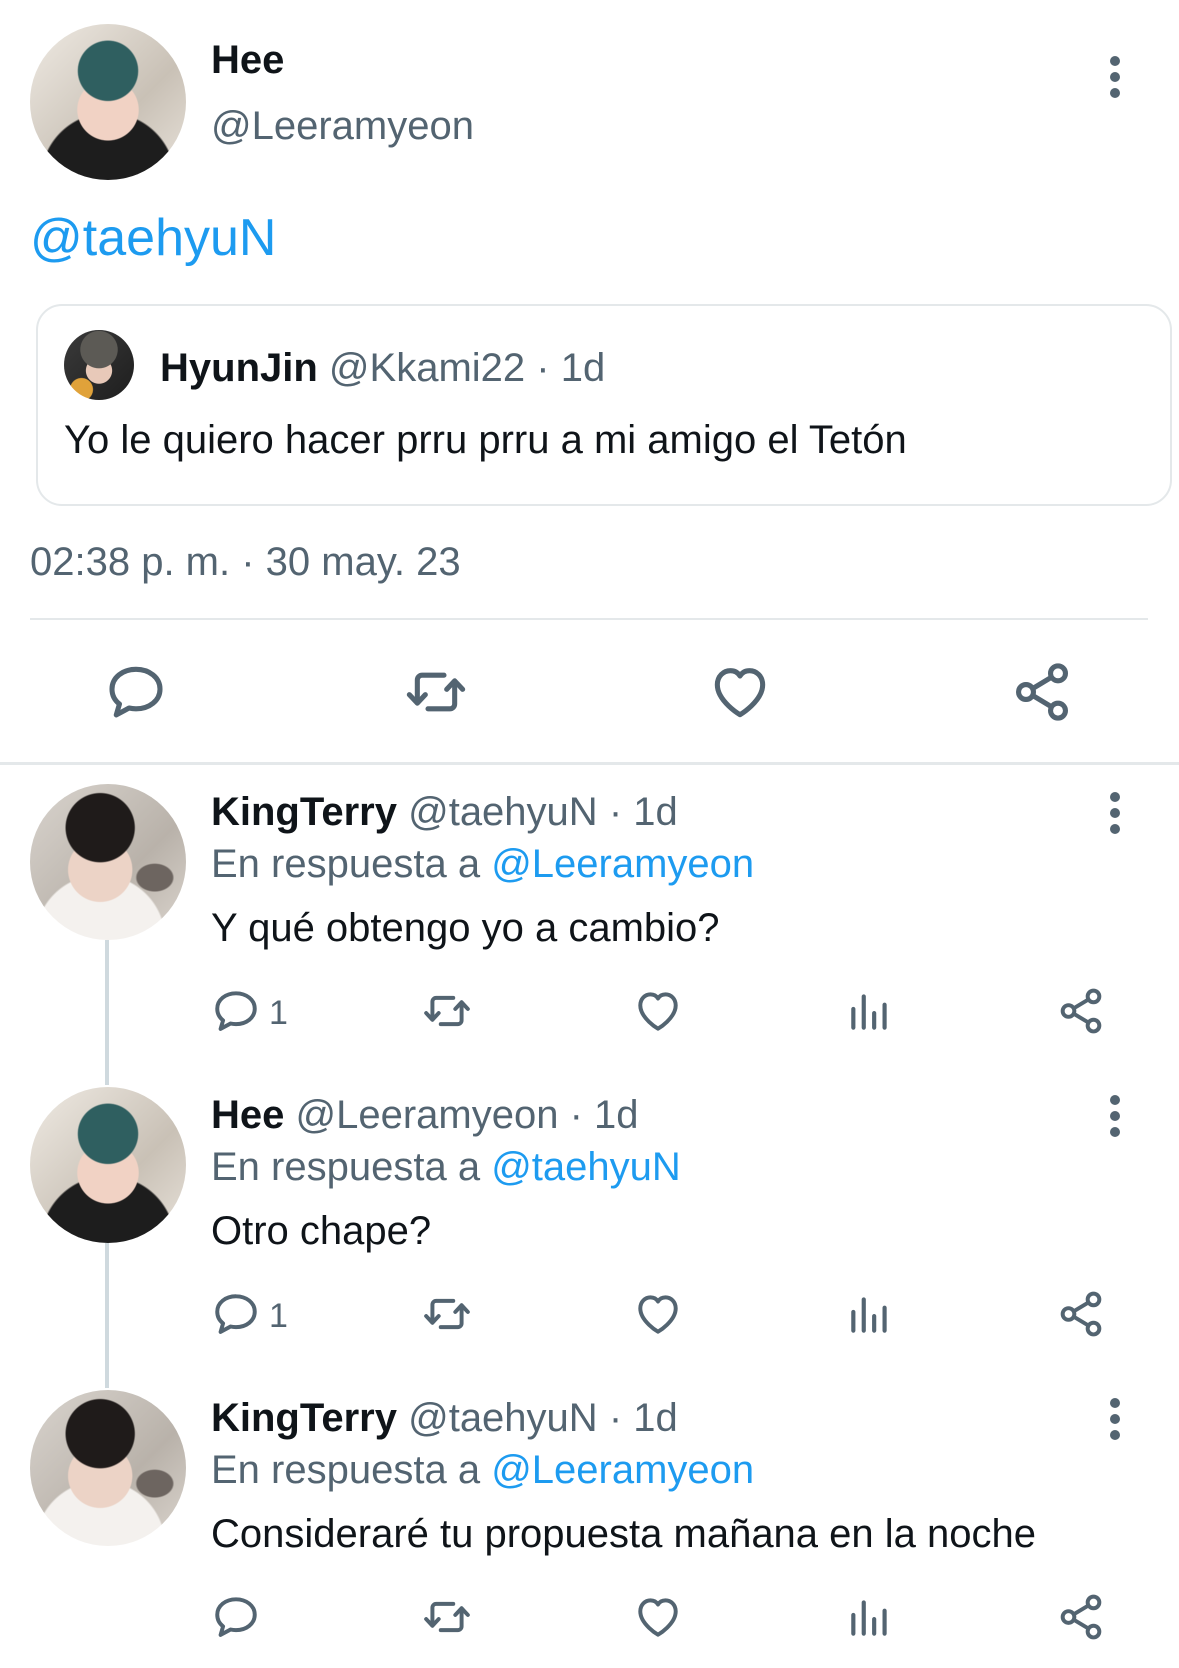  What do you see at coordinates (465, 928) in the screenshot?
I see `tweet-text: Y qué obtengo yo a cambio?` at bounding box center [465, 928].